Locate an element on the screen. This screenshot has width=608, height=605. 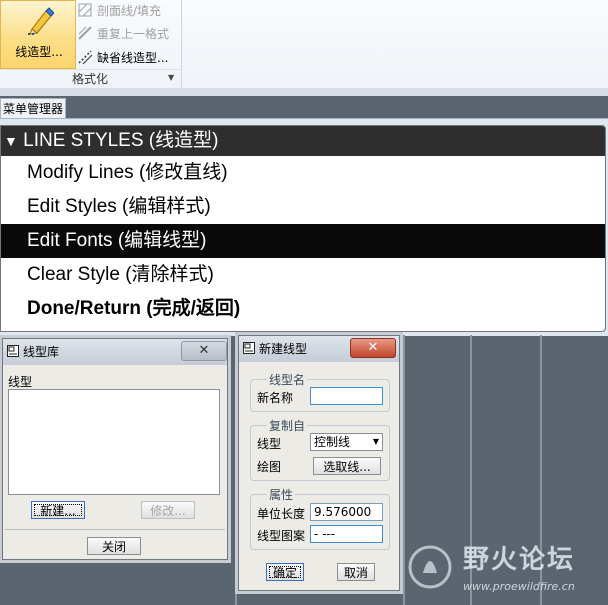
default-line-style-icon is located at coordinates (85, 57).